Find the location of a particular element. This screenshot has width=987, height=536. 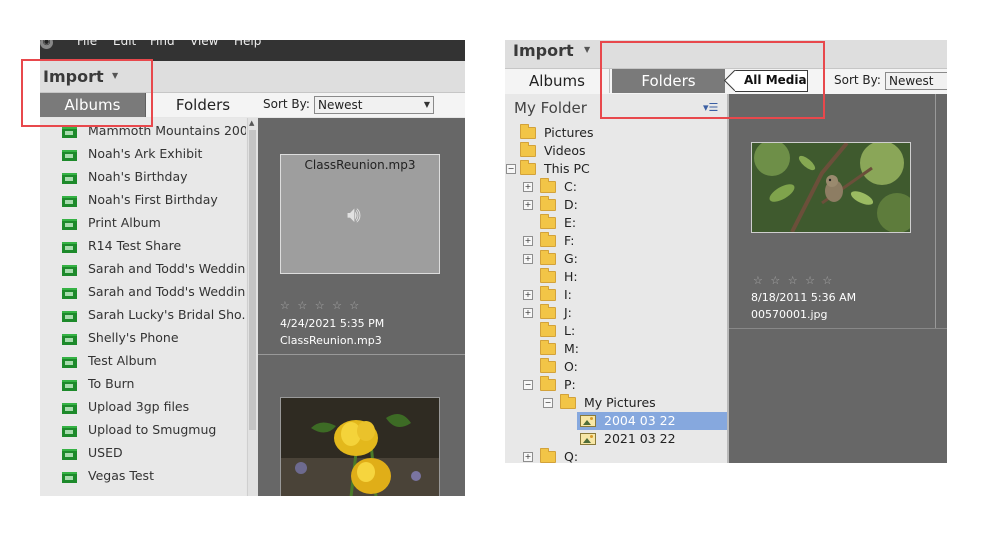

album-list-item: Vegas Test is located at coordinates (154, 479).